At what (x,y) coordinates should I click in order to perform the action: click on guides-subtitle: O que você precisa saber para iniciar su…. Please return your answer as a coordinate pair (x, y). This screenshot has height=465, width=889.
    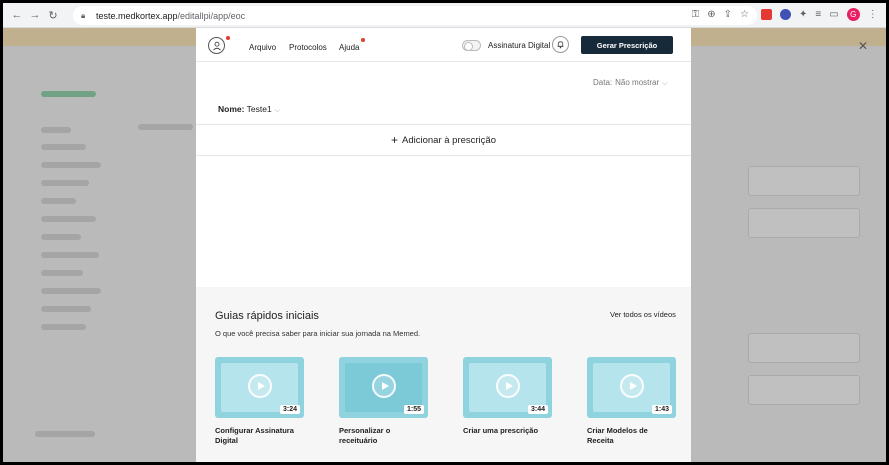
    Looking at the image, I should click on (318, 333).